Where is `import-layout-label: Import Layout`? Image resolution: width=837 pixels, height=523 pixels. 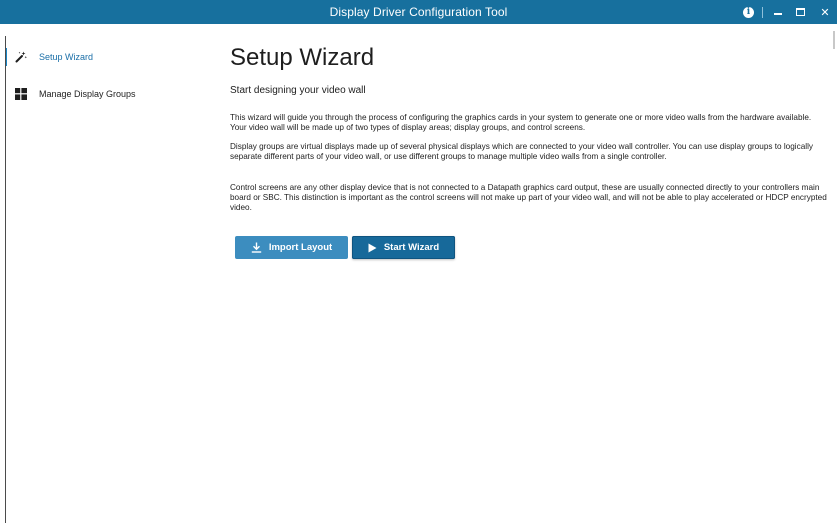 import-layout-label: Import Layout is located at coordinates (300, 247).